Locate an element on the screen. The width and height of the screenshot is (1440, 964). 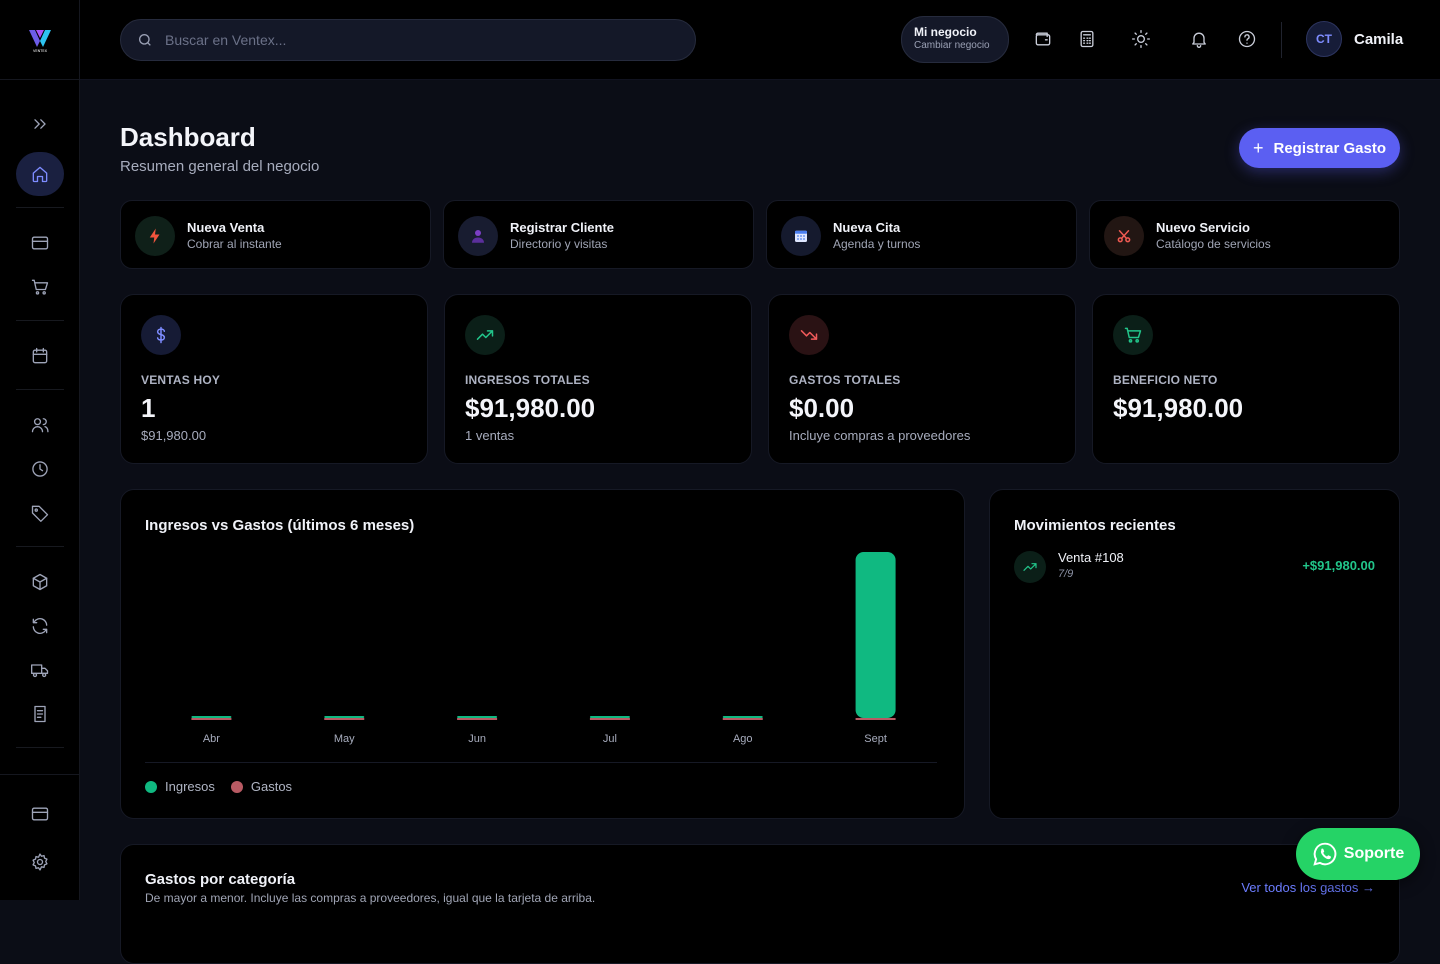
sidebar-item-calendar is located at coordinates (40, 356).